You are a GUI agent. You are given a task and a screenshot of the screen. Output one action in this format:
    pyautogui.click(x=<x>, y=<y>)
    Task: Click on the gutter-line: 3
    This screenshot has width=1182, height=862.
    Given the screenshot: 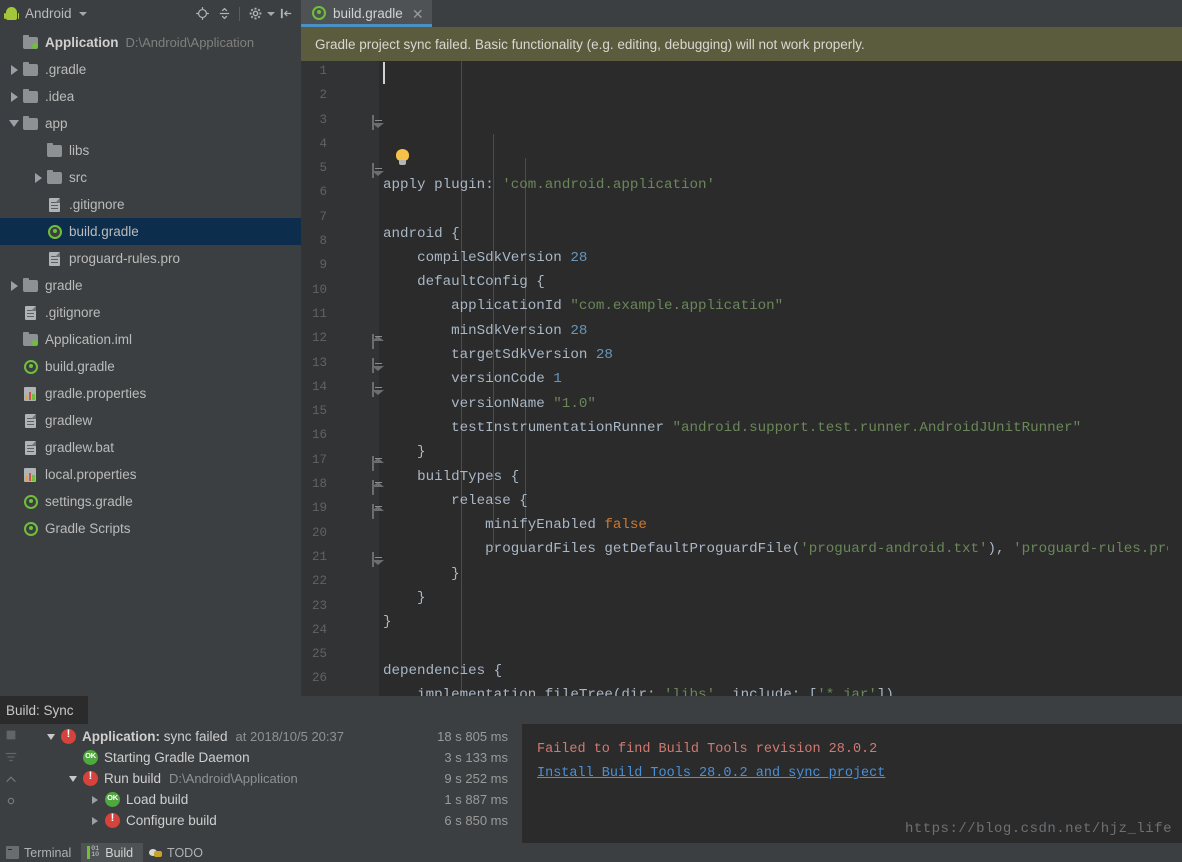 What is the action you would take?
    pyautogui.click(x=341, y=122)
    